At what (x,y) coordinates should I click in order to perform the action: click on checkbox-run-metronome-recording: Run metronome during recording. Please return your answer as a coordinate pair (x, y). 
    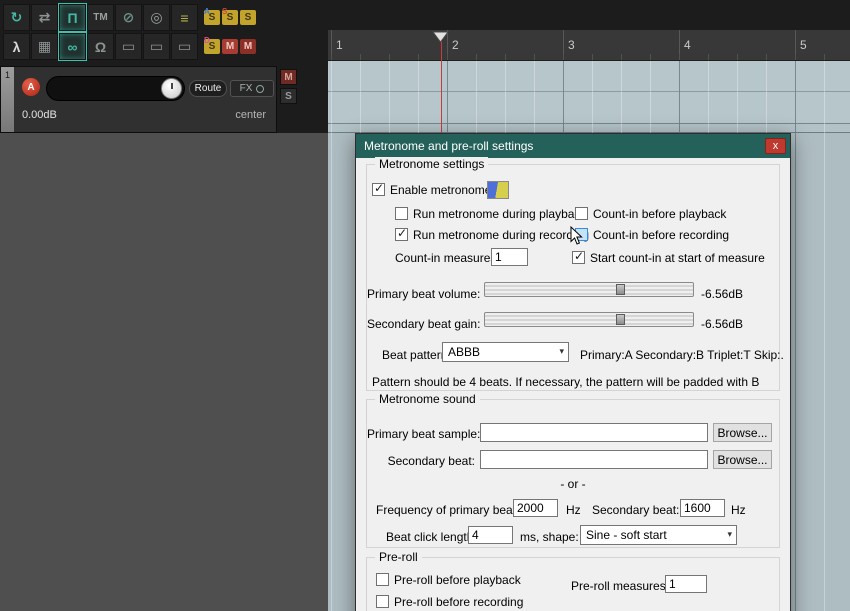
    Looking at the image, I should click on (492, 234).